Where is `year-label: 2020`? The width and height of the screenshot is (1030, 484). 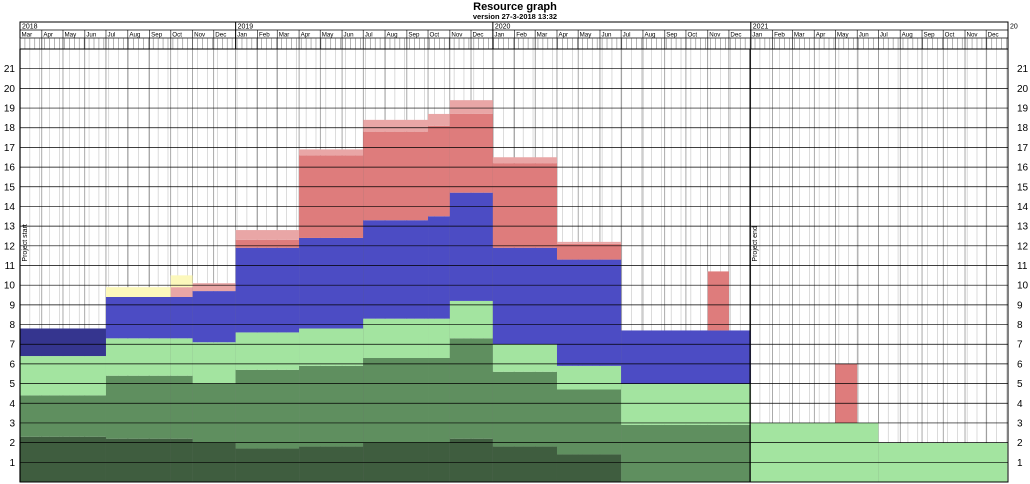
year-label: 2020 is located at coordinates (503, 27).